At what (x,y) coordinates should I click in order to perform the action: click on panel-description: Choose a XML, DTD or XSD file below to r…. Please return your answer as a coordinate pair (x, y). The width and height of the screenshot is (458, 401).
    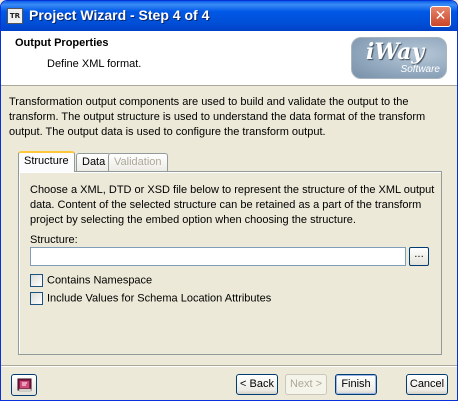
    Looking at the image, I should click on (232, 205).